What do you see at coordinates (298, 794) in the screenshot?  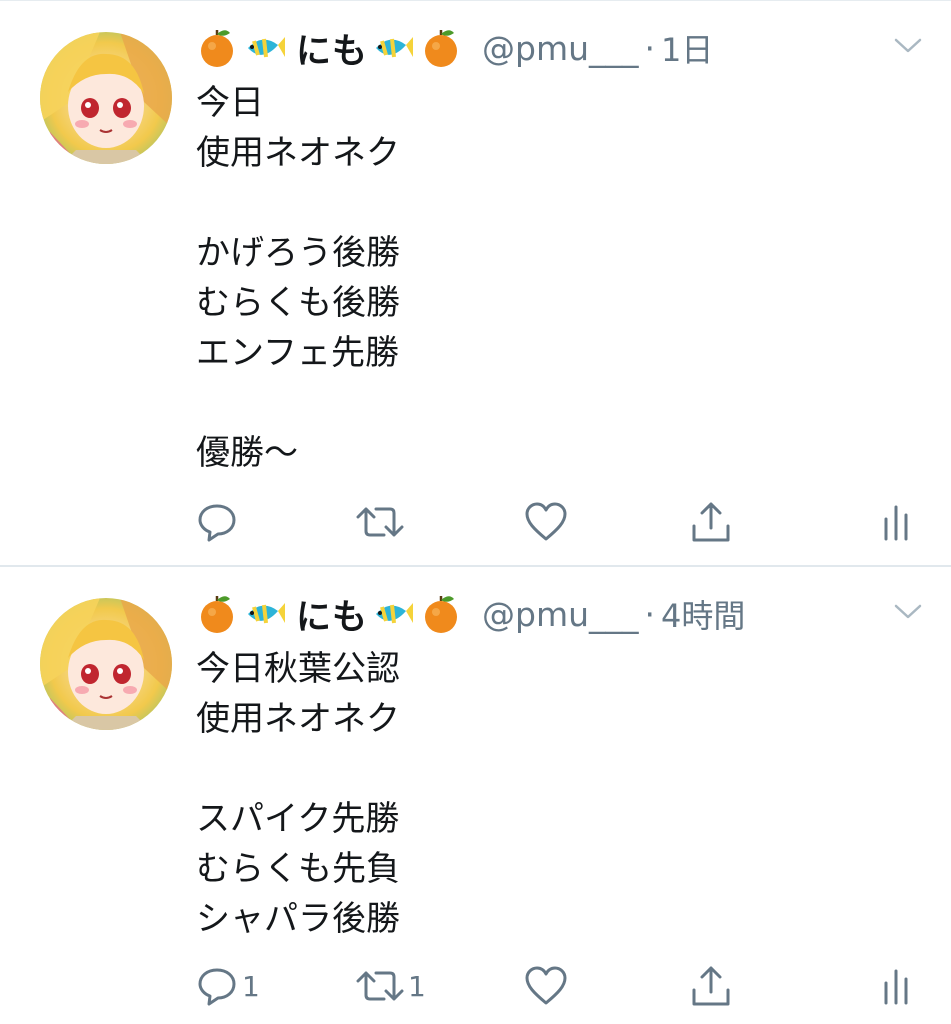 I see `tweet-text: 今日秋葉公認 使用ネオネク スパイク先勝 むらくも先負 シャパラ後勝` at bounding box center [298, 794].